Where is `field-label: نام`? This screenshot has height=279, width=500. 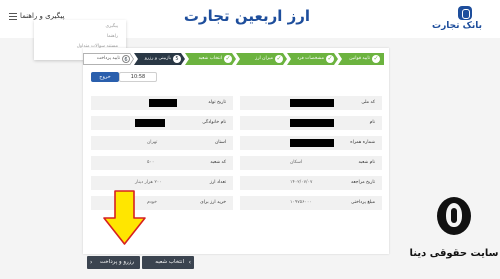 field-label: نام is located at coordinates (372, 122).